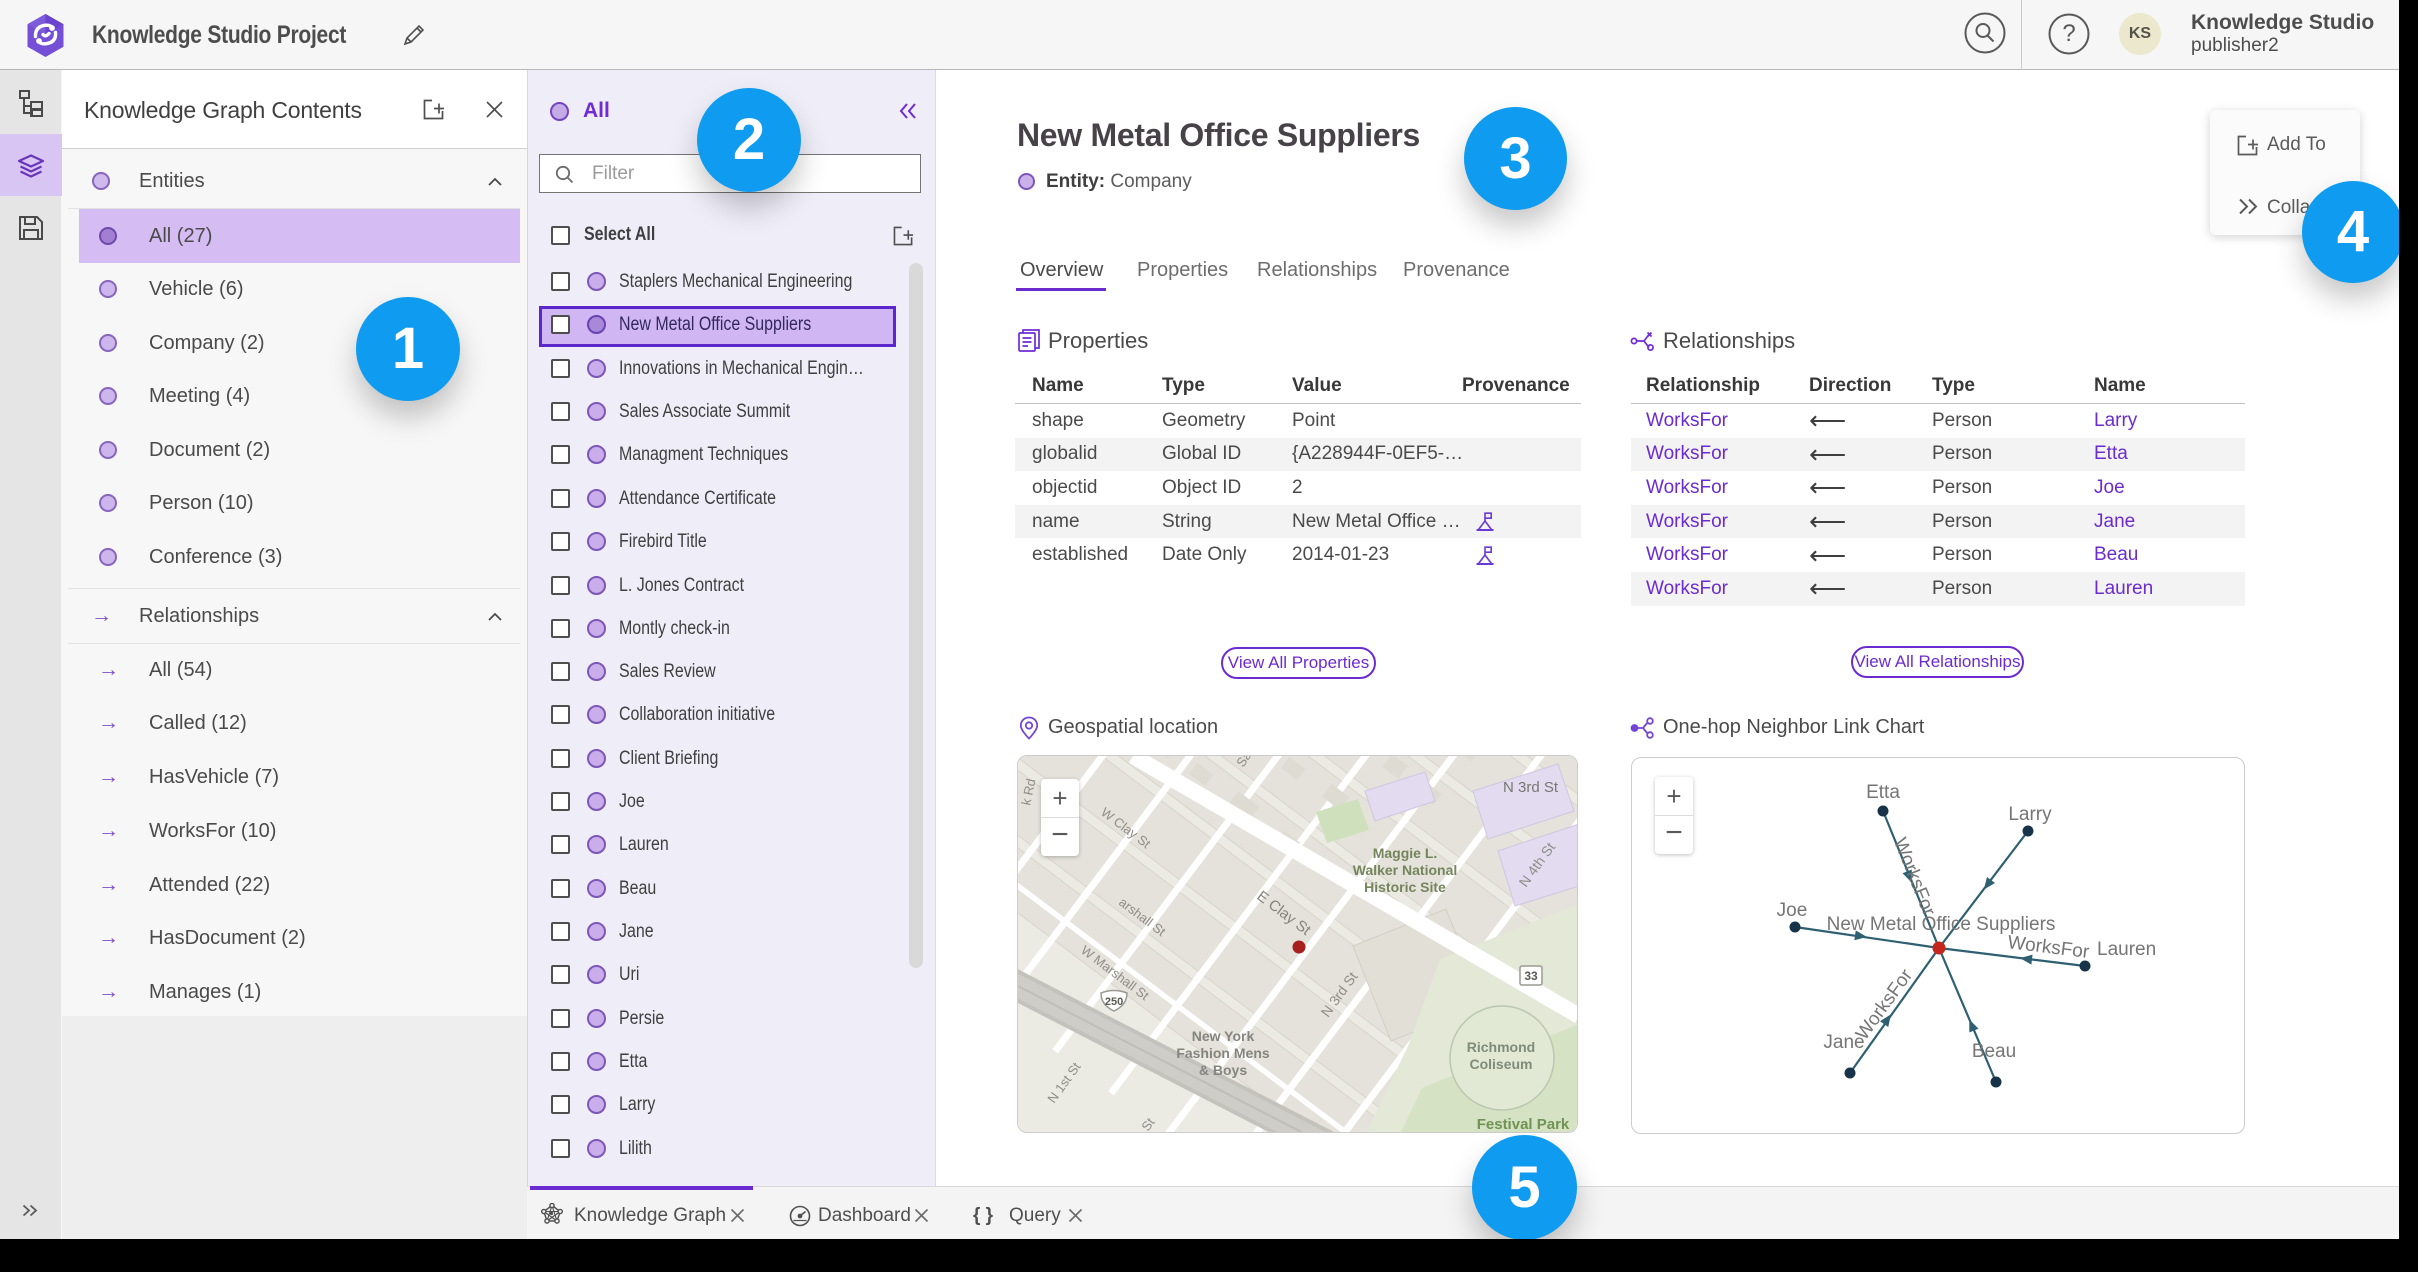 The image size is (2418, 1272). What do you see at coordinates (1843, 1042) in the screenshot?
I see `svg-text: Jane` at bounding box center [1843, 1042].